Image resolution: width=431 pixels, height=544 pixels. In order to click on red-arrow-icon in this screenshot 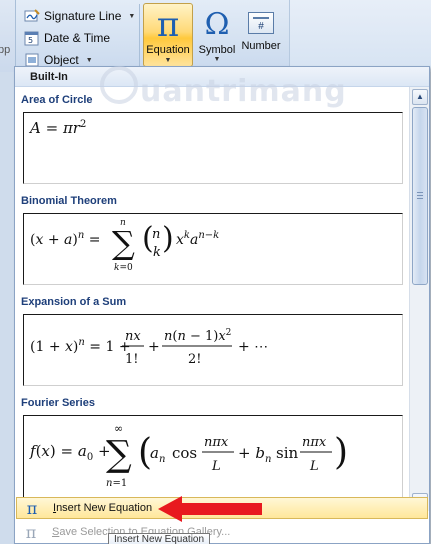, I will do `click(210, 509)`.